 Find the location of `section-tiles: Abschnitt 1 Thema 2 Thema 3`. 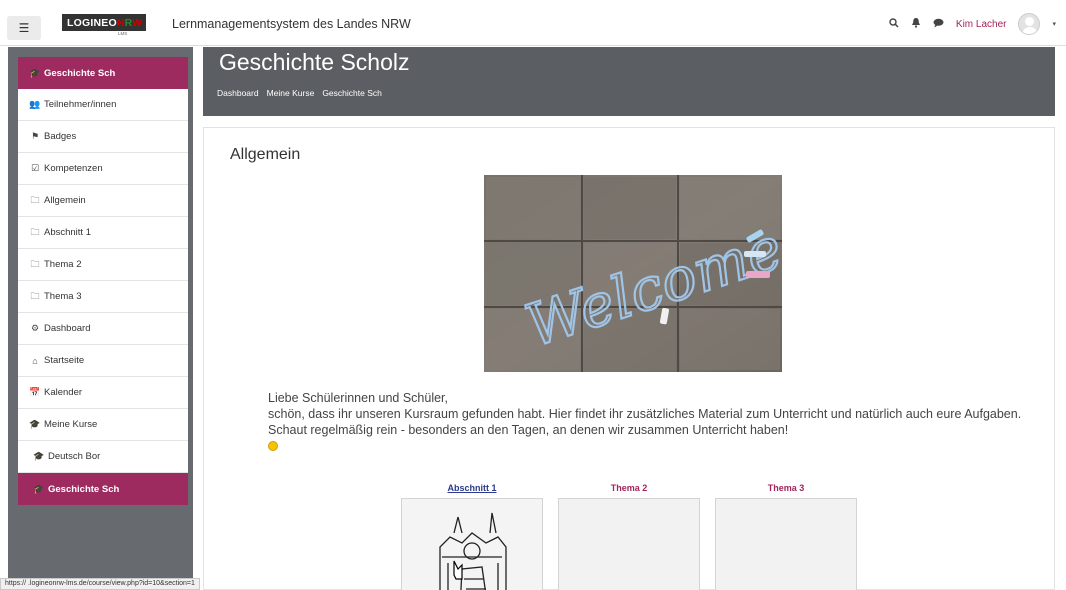

section-tiles: Abschnitt 1 Thema 2 Thema 3 is located at coordinates (629, 536).